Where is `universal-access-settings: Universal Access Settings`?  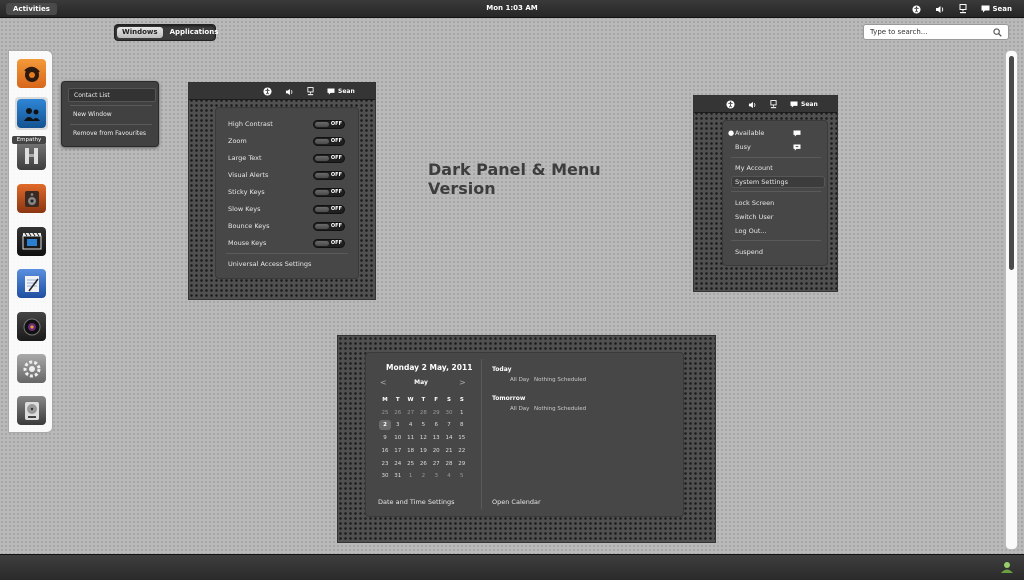 universal-access-settings: Universal Access Settings is located at coordinates (269, 264).